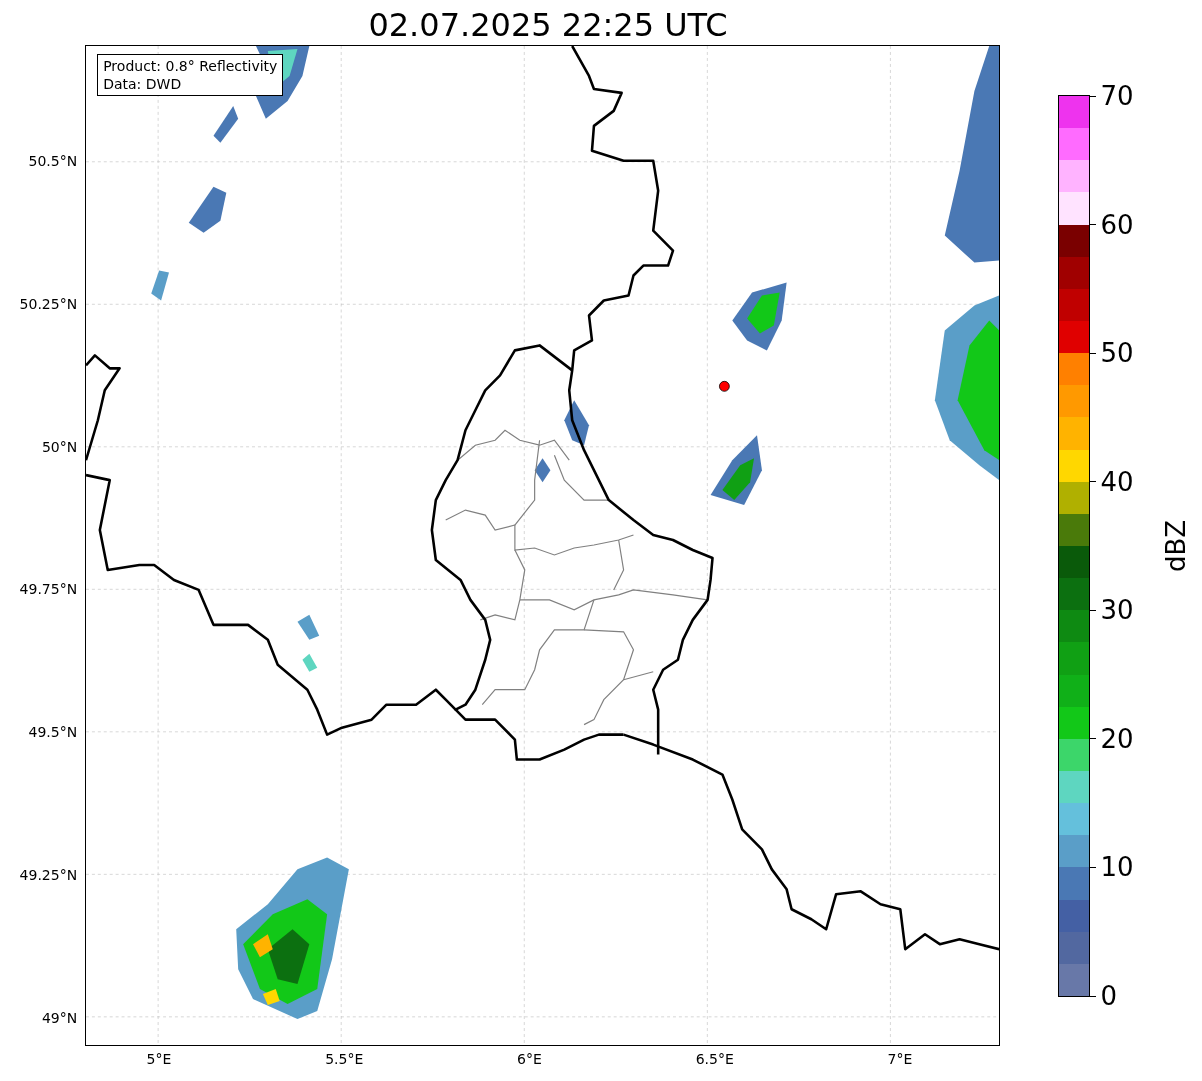 This screenshot has width=1202, height=1081. Describe the element at coordinates (1175, 545) in the screenshot. I see `colorbar-label: dBZ` at that location.